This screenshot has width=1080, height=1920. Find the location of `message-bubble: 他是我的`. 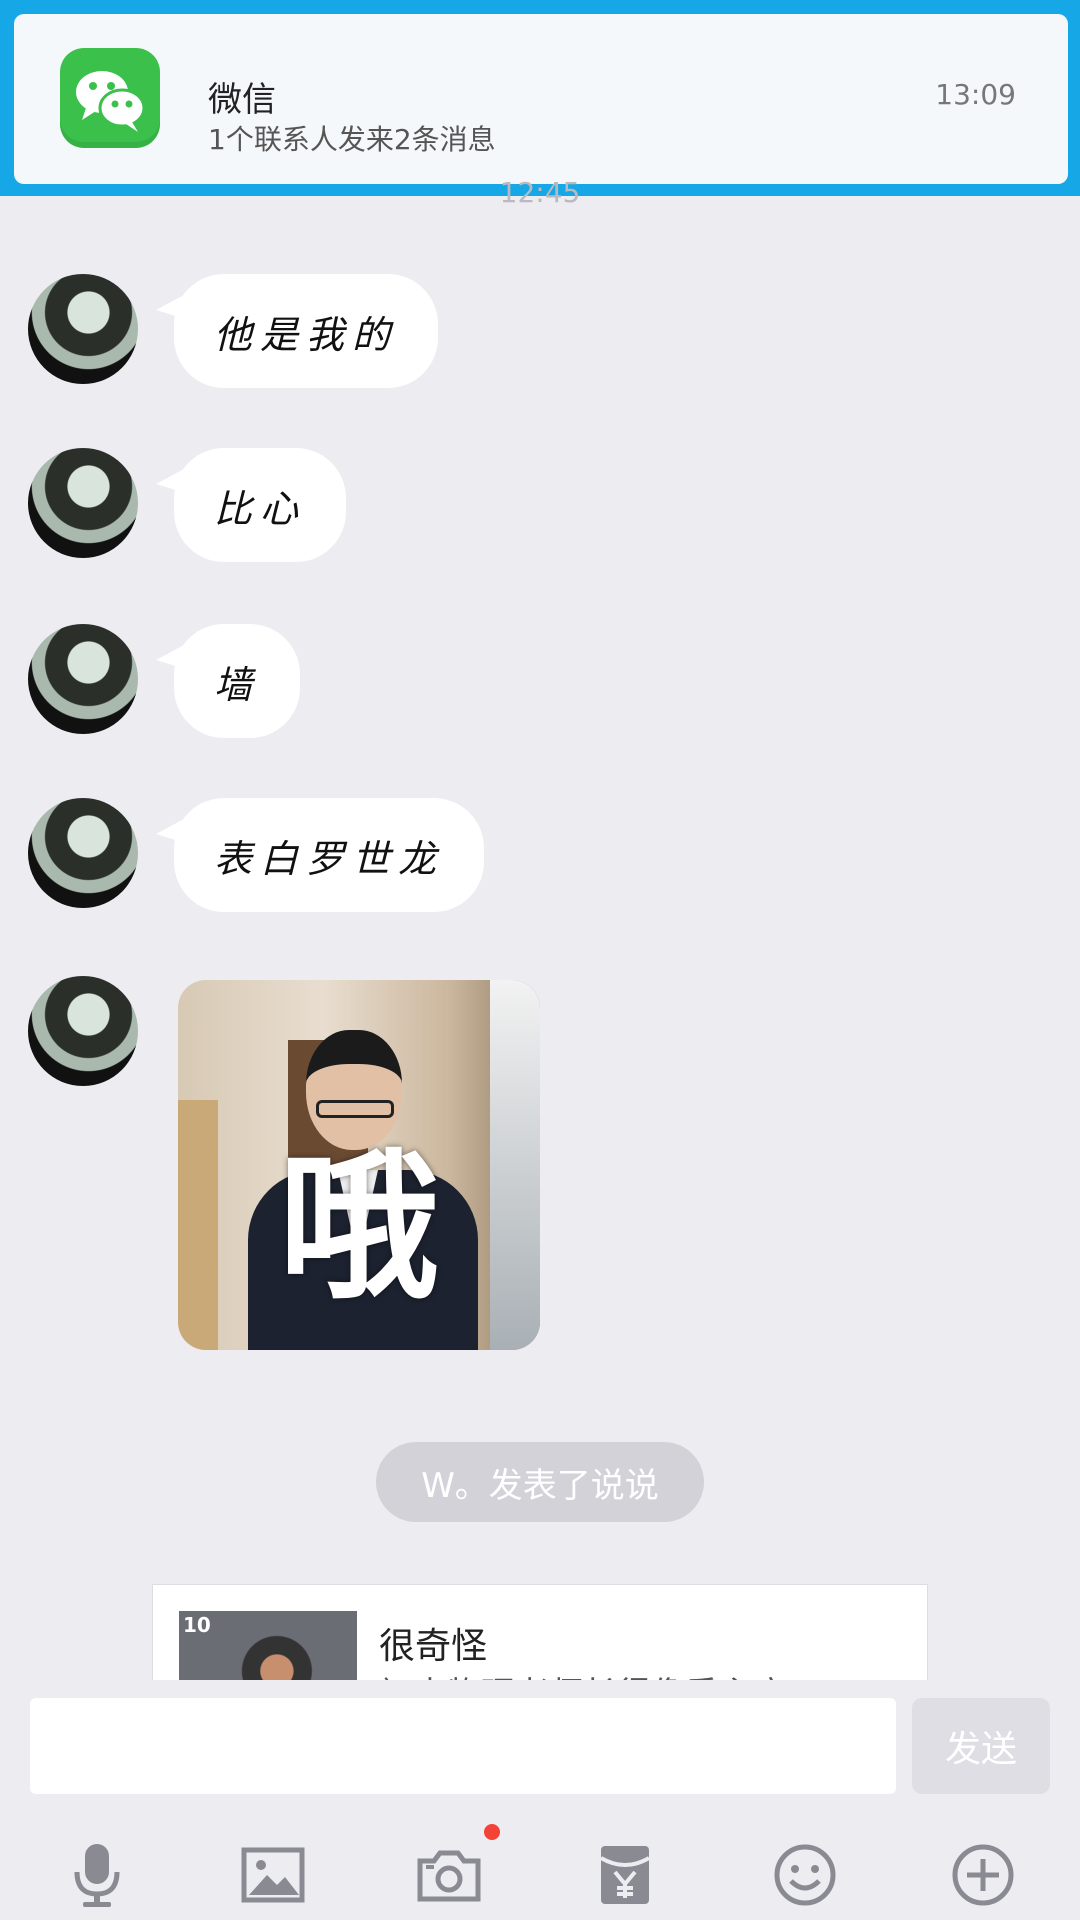

message-bubble: 他是我的 is located at coordinates (297, 331).